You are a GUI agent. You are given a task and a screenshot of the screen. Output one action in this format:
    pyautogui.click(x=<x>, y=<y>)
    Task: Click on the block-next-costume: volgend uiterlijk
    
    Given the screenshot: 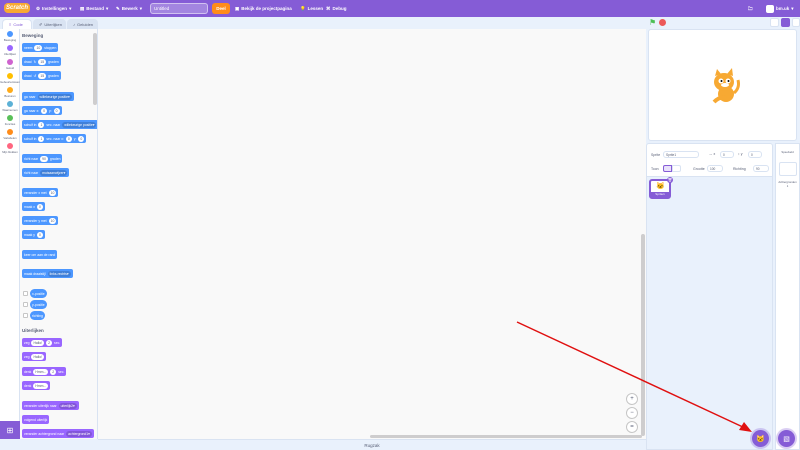 What is the action you would take?
    pyautogui.click(x=36, y=419)
    